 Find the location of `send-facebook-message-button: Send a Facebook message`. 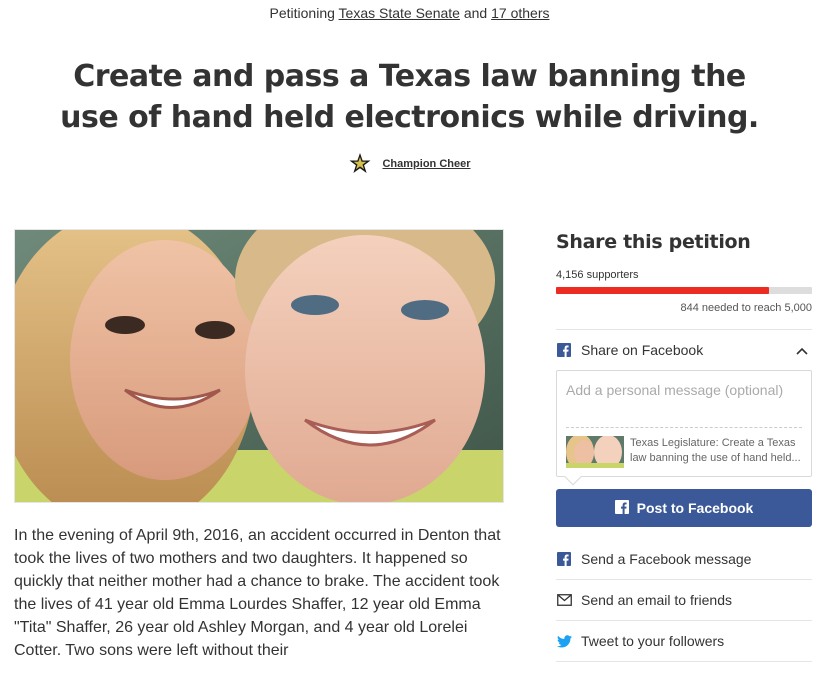

send-facebook-message-button: Send a Facebook message is located at coordinates (684, 559).